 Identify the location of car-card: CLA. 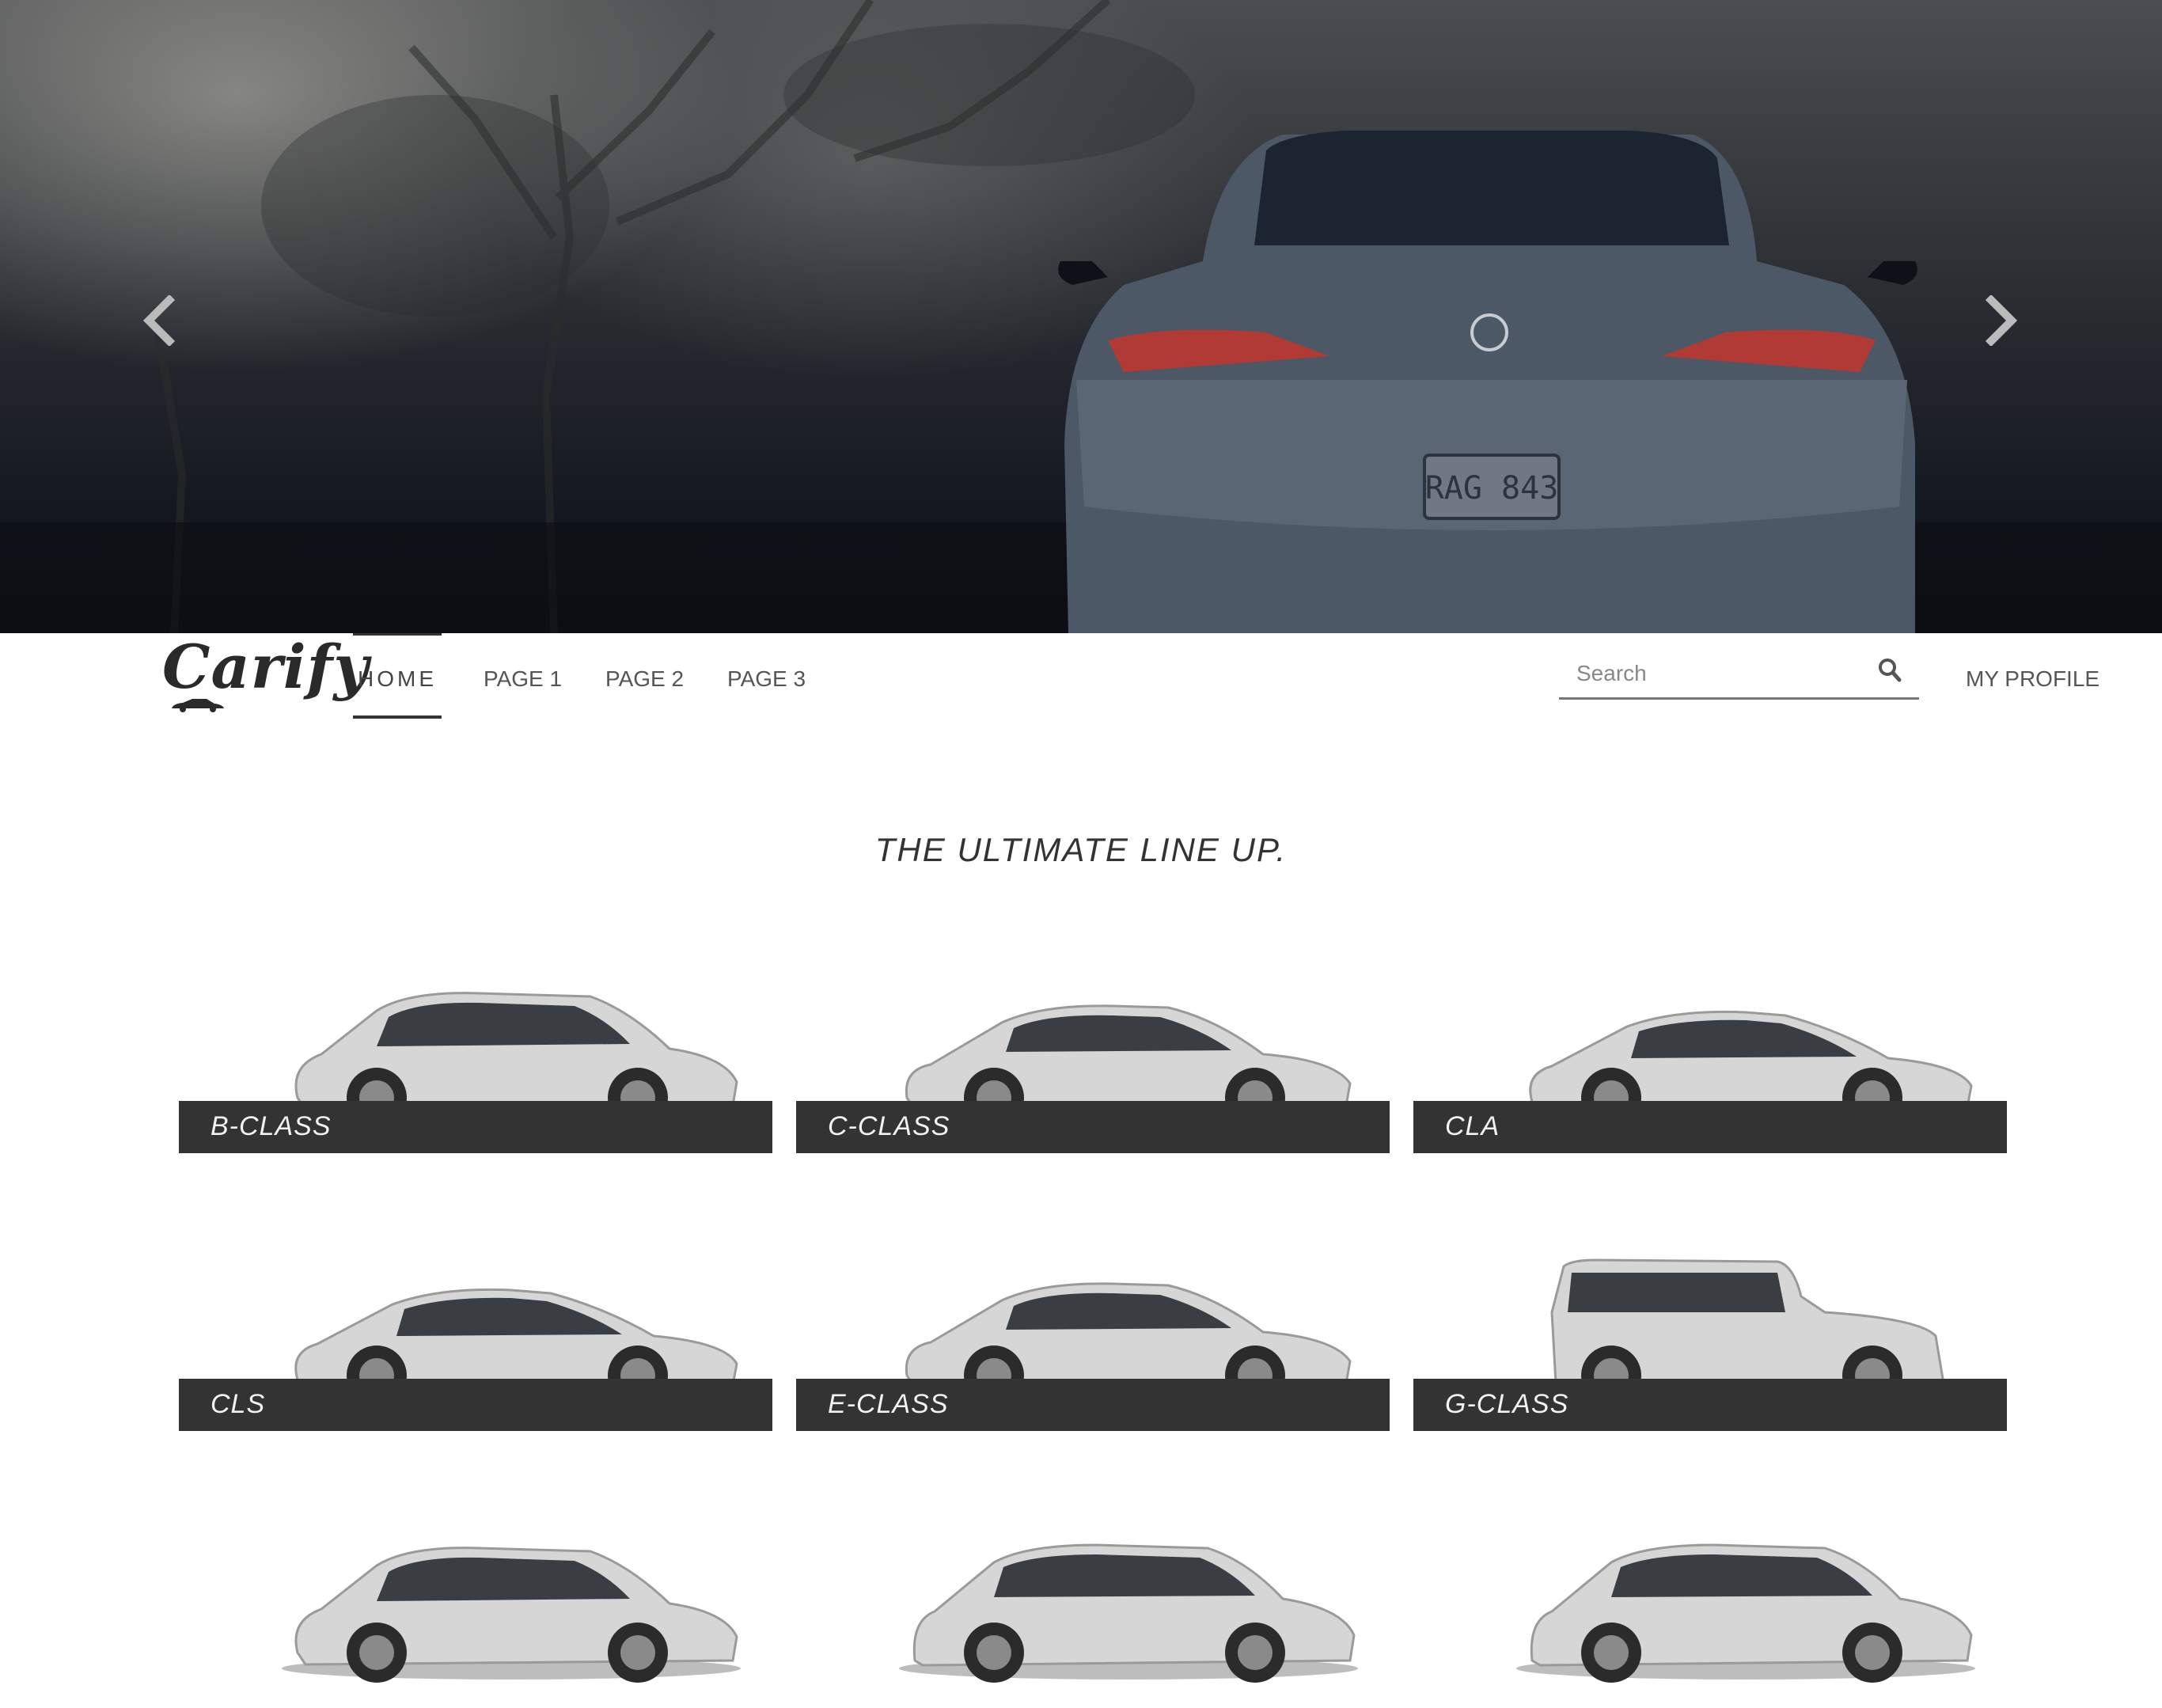
(1710, 1054).